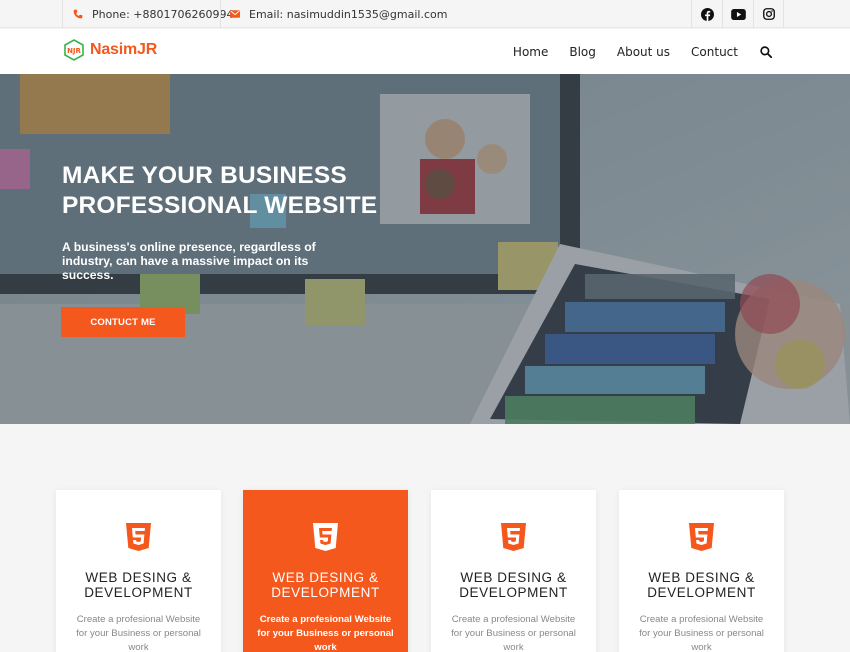 This screenshot has height=652, width=850. What do you see at coordinates (163, 14) in the screenshot?
I see `phone-text: Phone: +8801706260994` at bounding box center [163, 14].